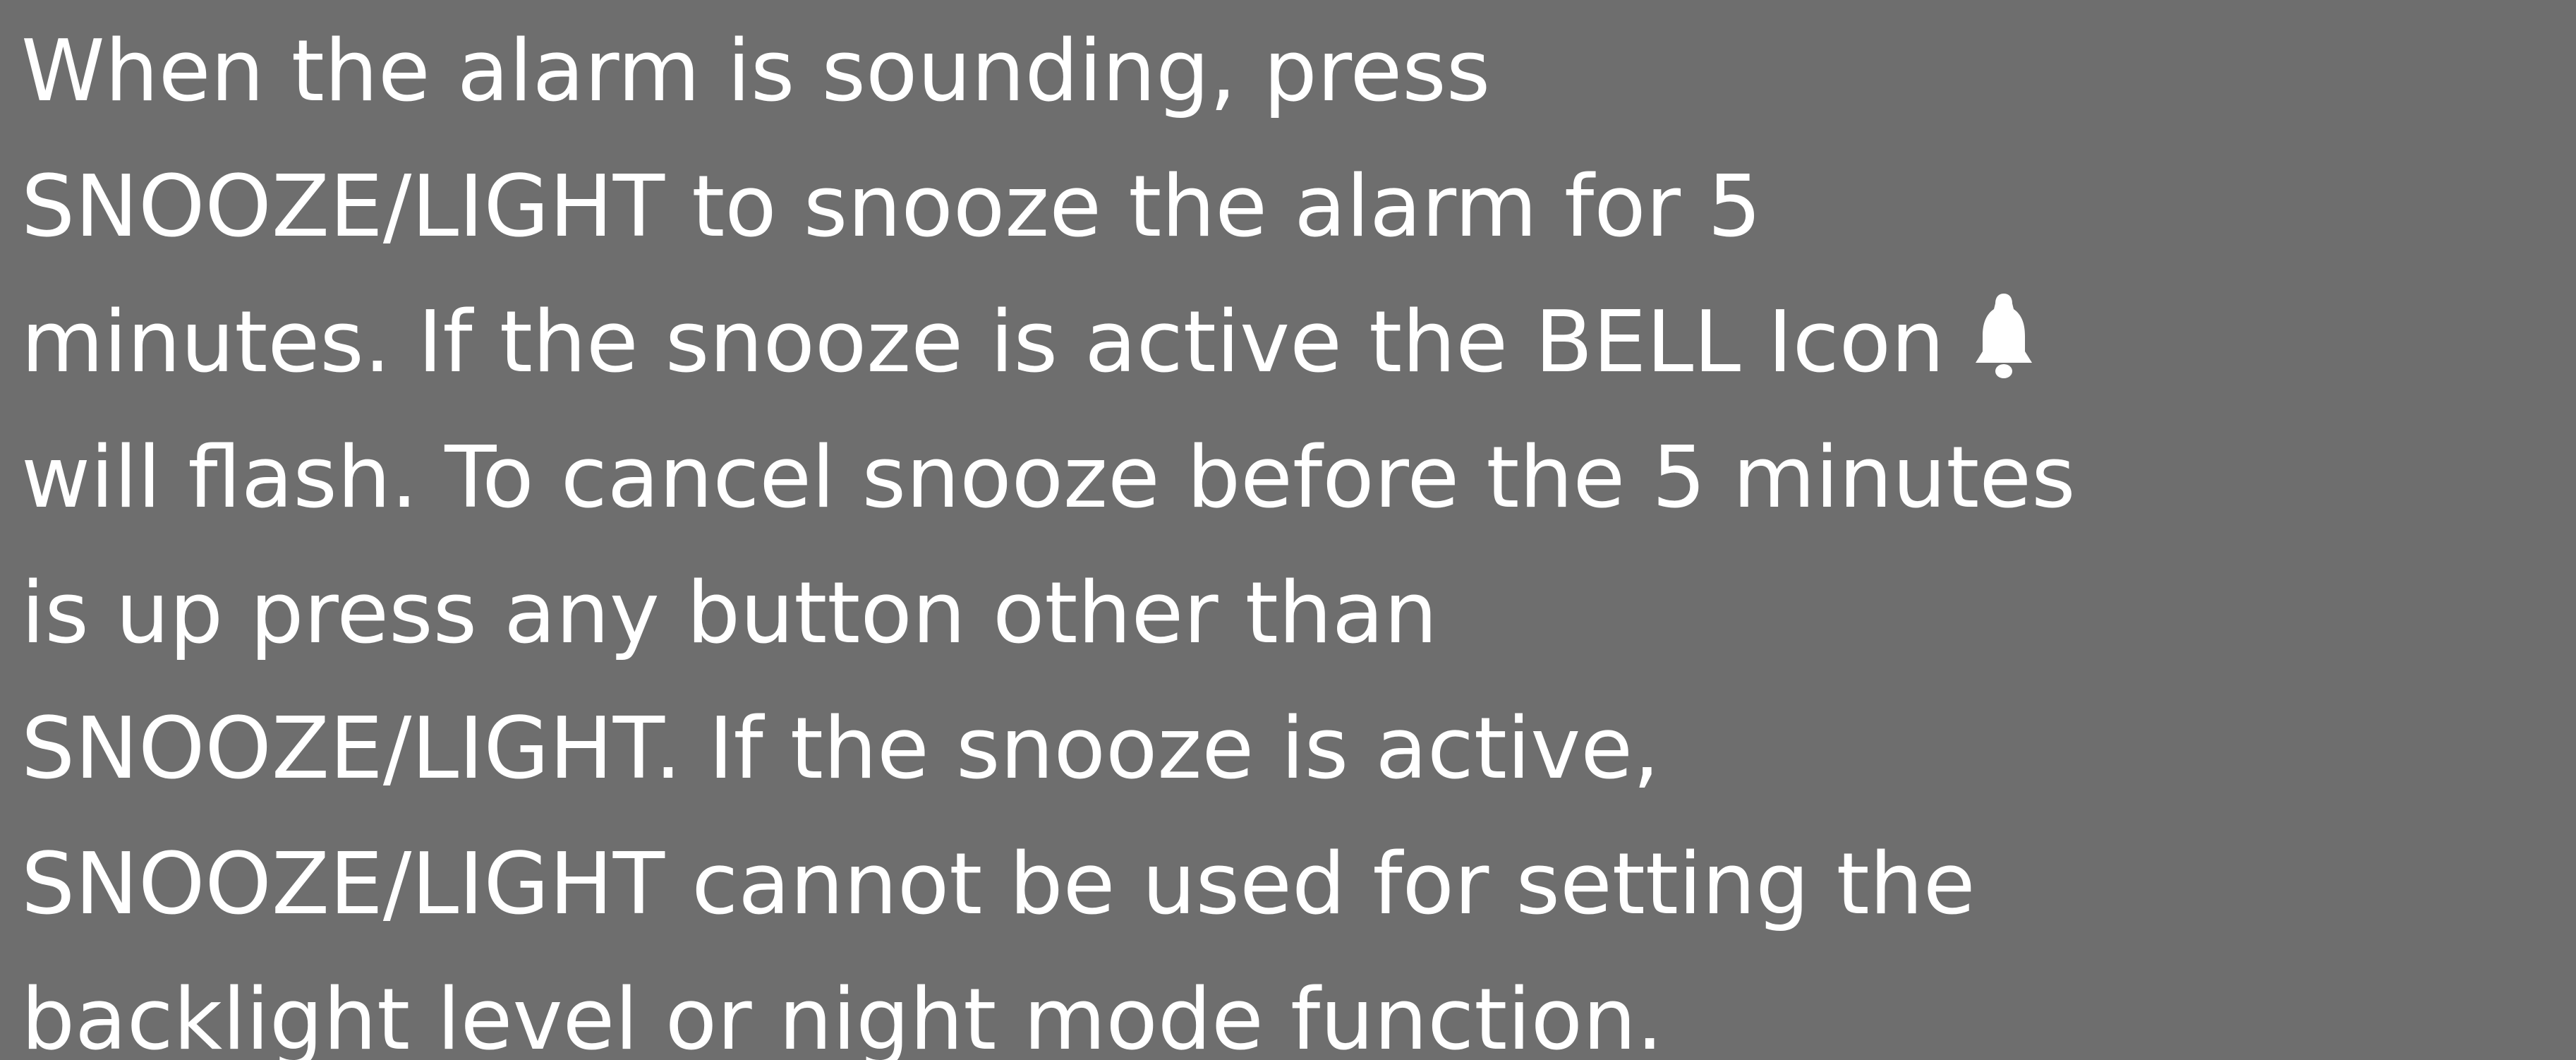 This screenshot has width=2576, height=1060. Describe the element at coordinates (730, 614) in the screenshot. I see `text-line-5: is up press any button other than` at that location.